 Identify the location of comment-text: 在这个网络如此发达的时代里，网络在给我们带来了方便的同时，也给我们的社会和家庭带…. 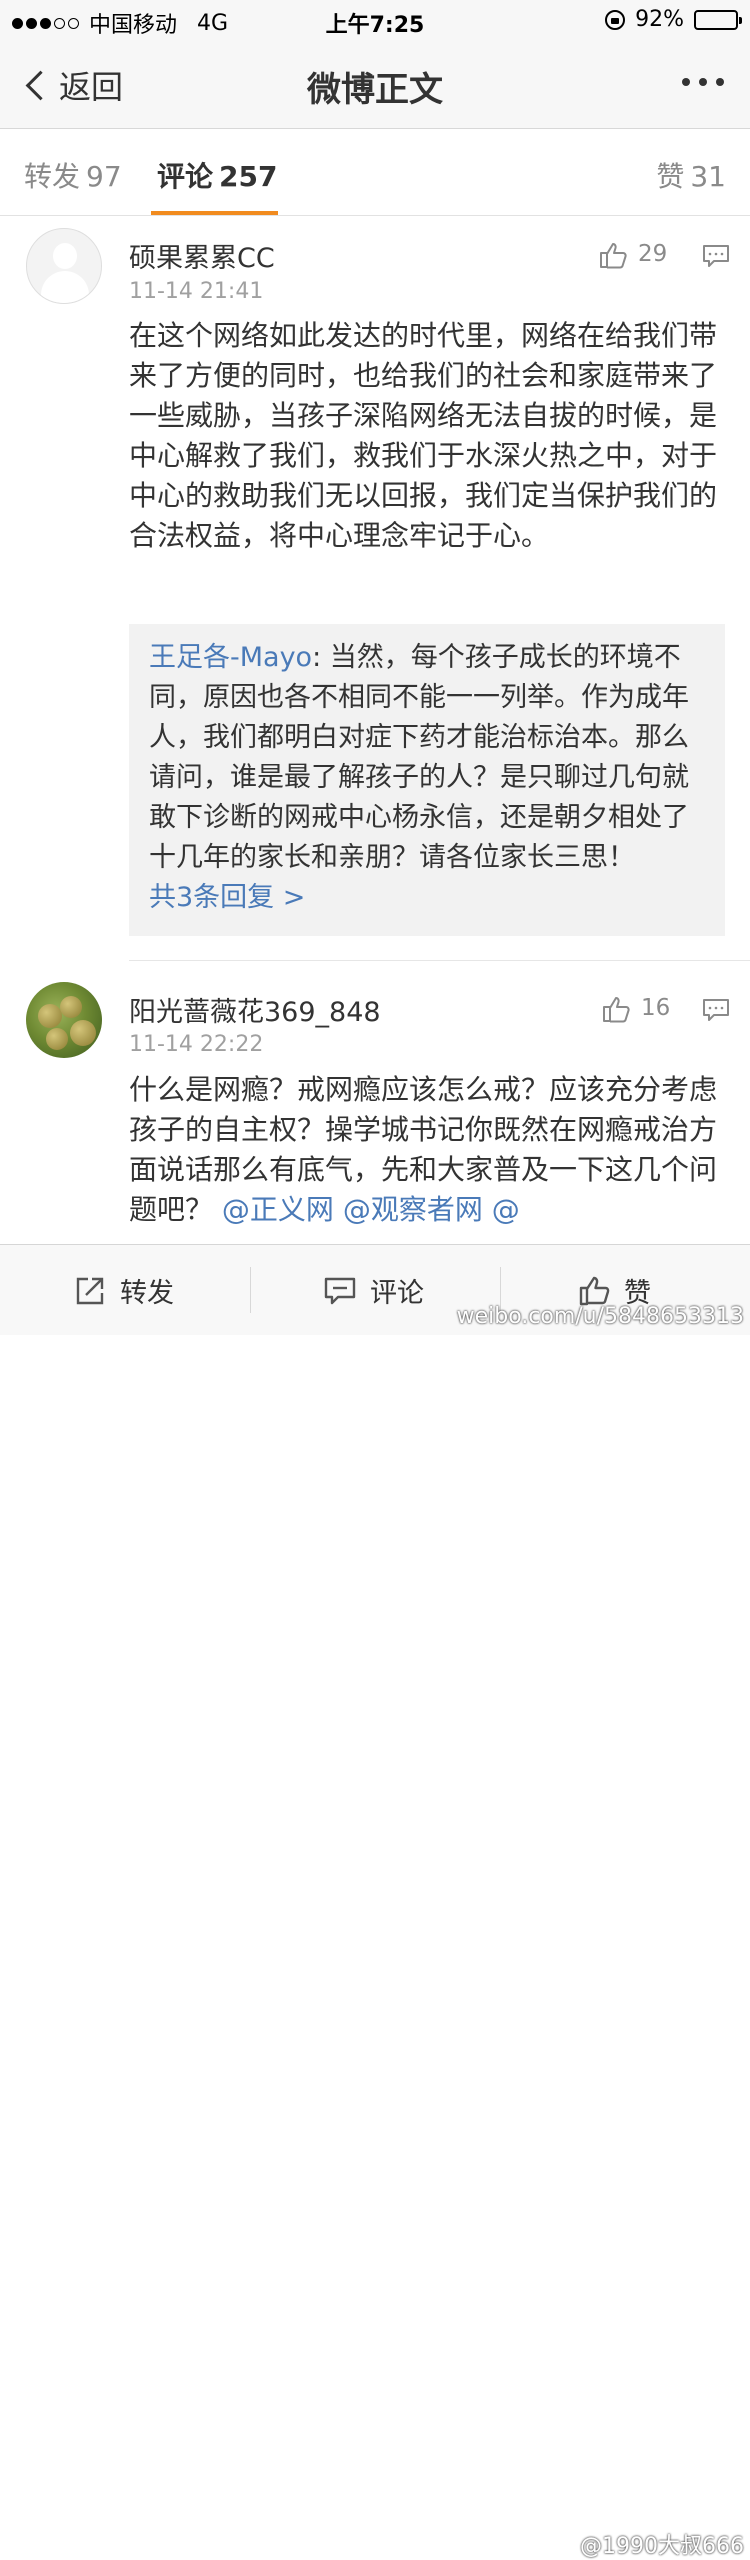
(423, 435).